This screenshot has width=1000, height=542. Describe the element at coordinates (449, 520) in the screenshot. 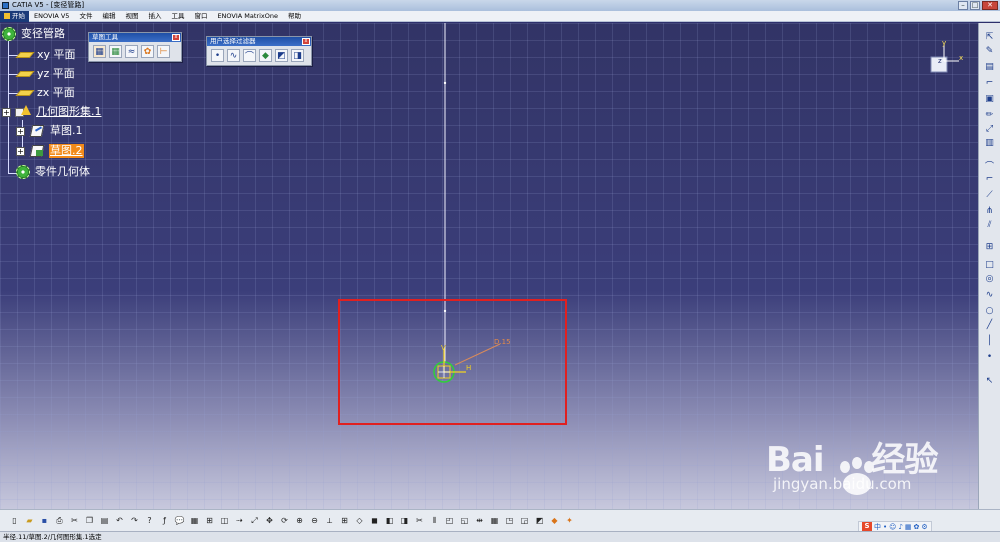

I see `geometry-icon: ◰` at that location.